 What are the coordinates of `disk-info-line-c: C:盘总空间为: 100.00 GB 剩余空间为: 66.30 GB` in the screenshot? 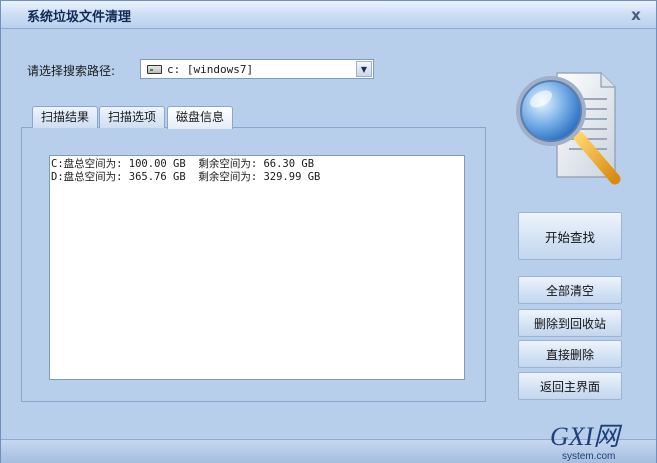 It's located at (183, 164).